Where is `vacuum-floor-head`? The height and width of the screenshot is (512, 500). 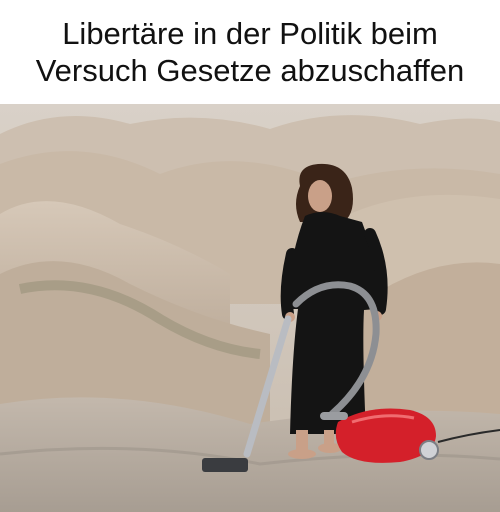 vacuum-floor-head is located at coordinates (225, 465).